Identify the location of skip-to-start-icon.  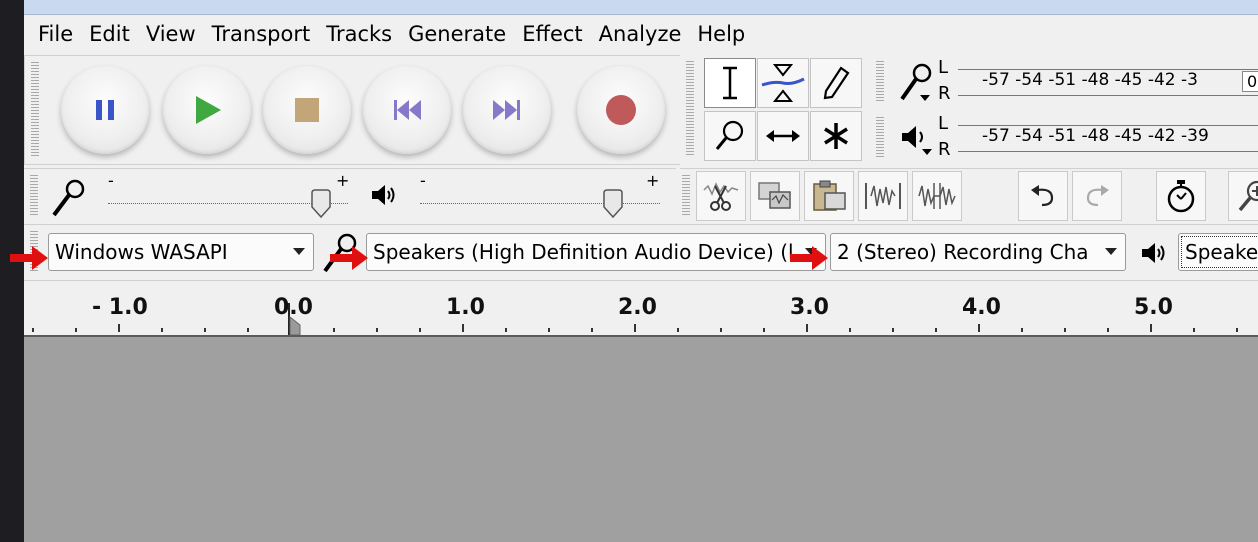
(407, 110).